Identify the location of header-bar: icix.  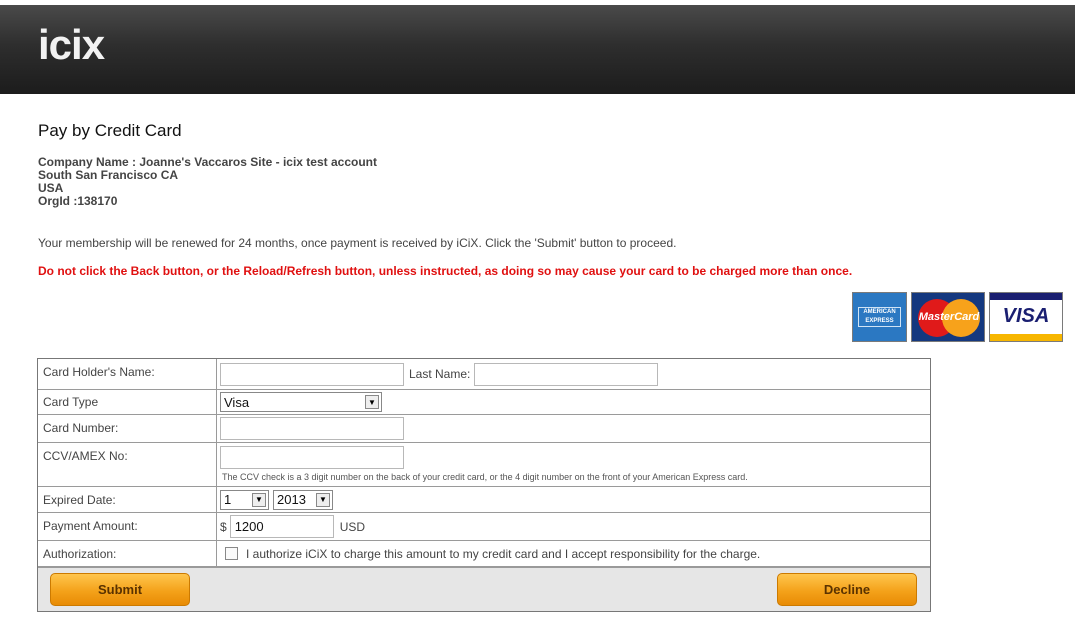
(537, 49).